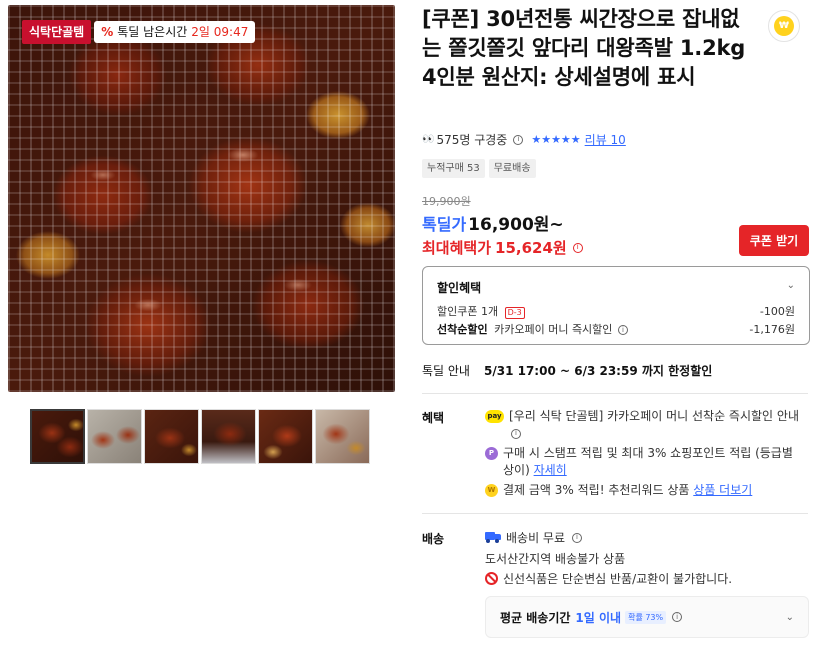  I want to click on more-products-link: 상품 더보기, so click(722, 490).